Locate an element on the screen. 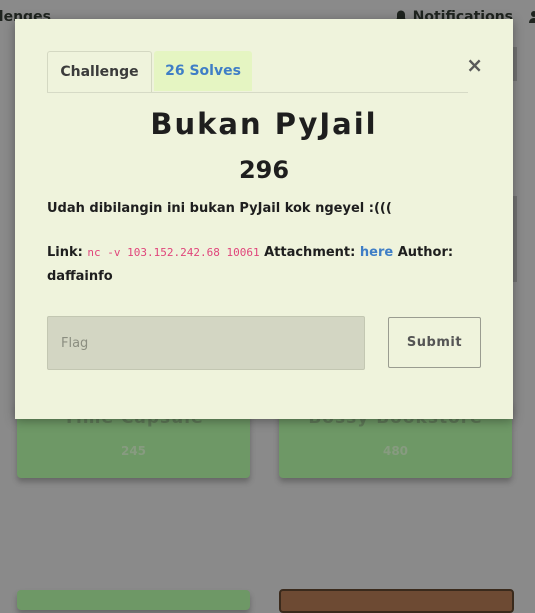 The height and width of the screenshot is (613, 535). author-name: daffainfo is located at coordinates (80, 276).